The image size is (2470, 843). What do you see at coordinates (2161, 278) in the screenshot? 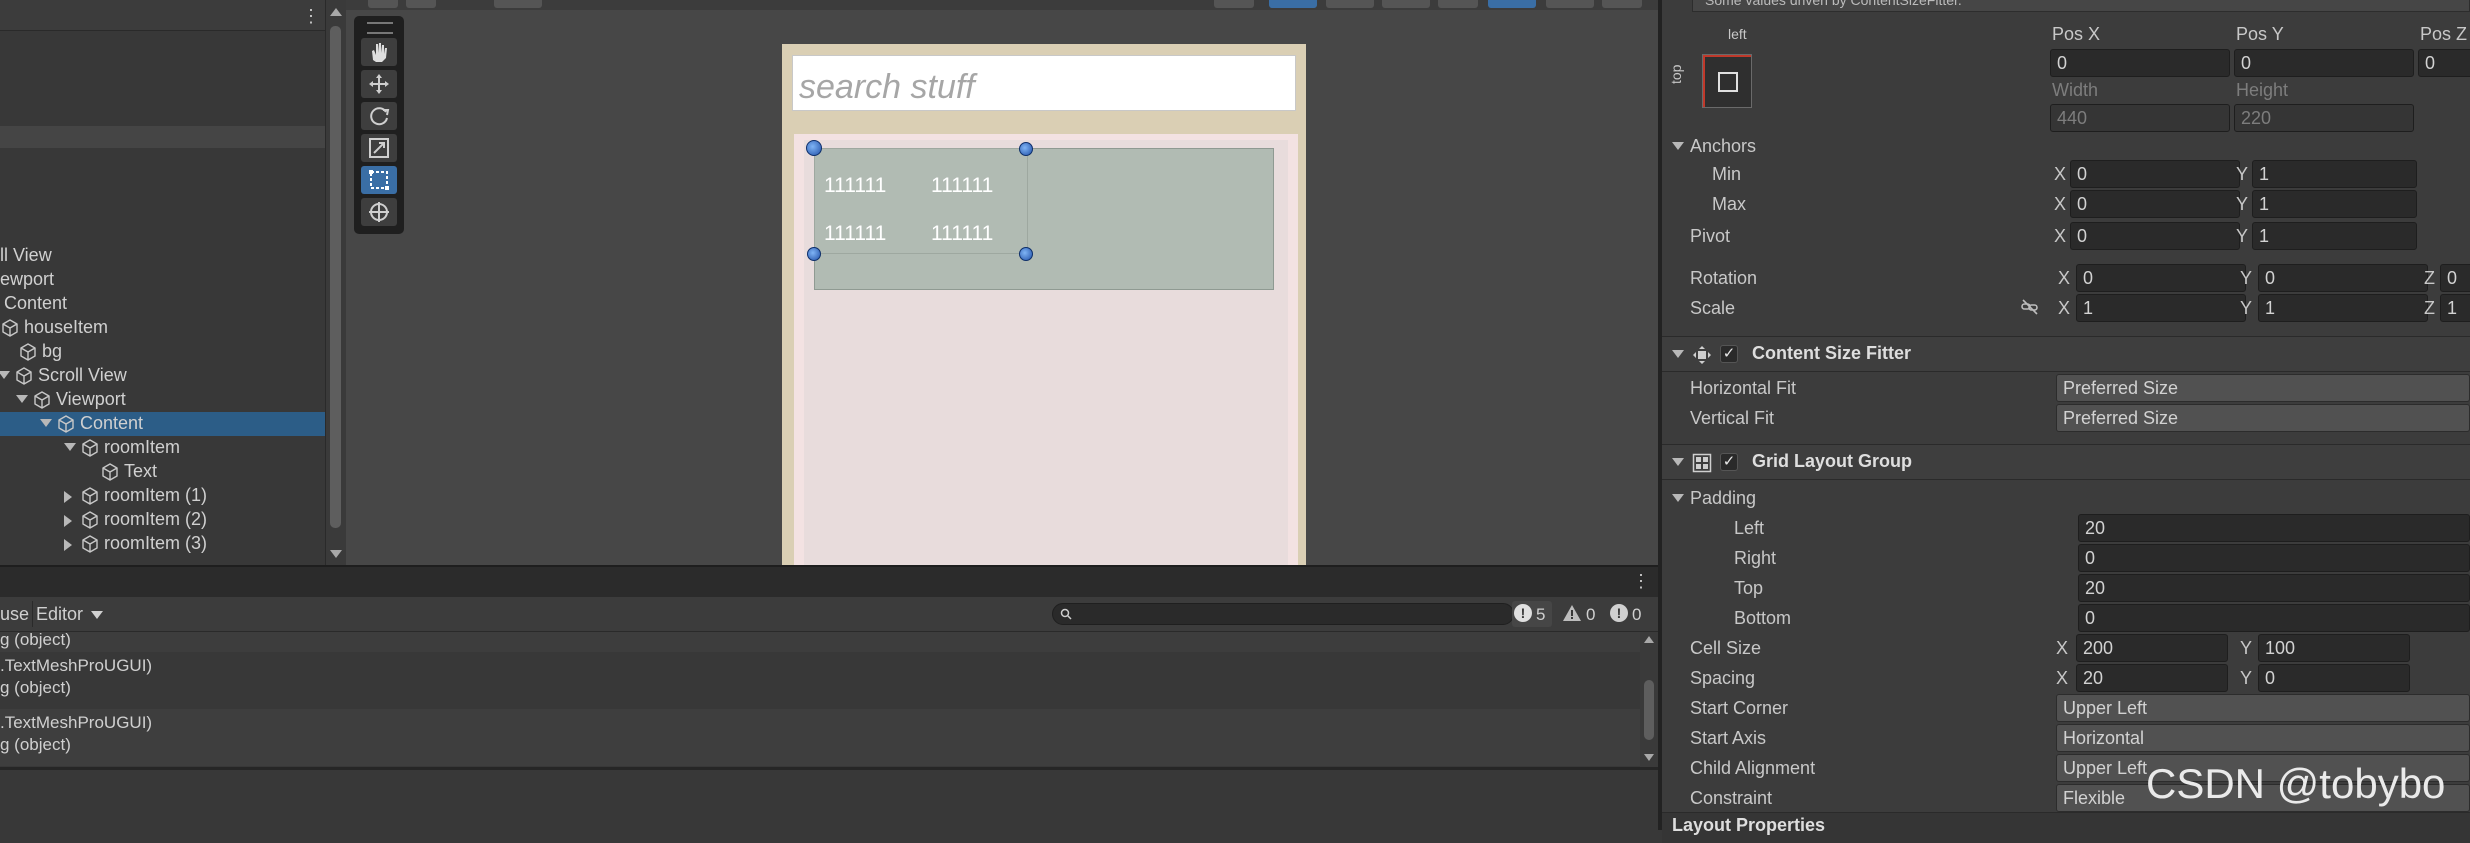
I see `rotation-x-field: 0` at bounding box center [2161, 278].